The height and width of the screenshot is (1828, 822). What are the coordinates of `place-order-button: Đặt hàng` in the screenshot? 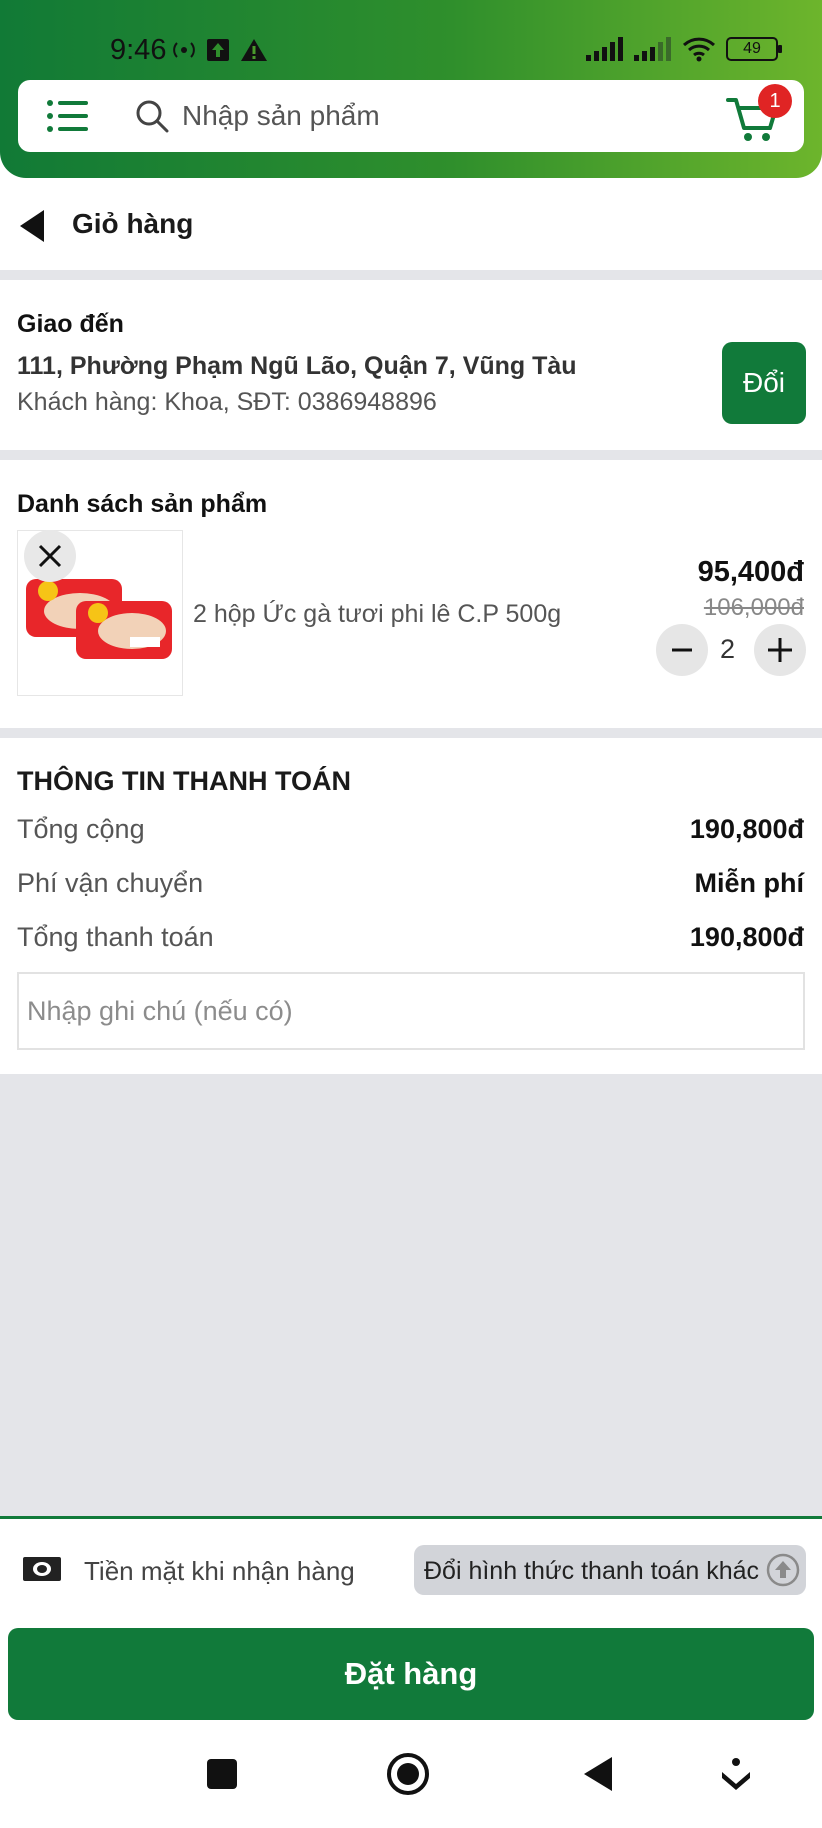 It's located at (411, 1674).